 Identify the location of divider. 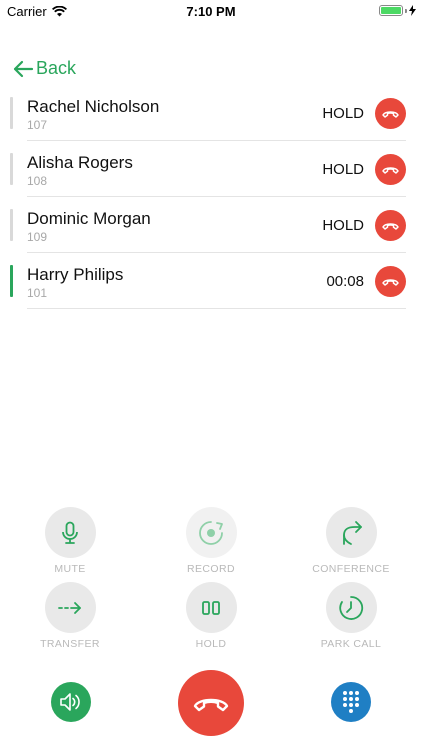
(216, 308).